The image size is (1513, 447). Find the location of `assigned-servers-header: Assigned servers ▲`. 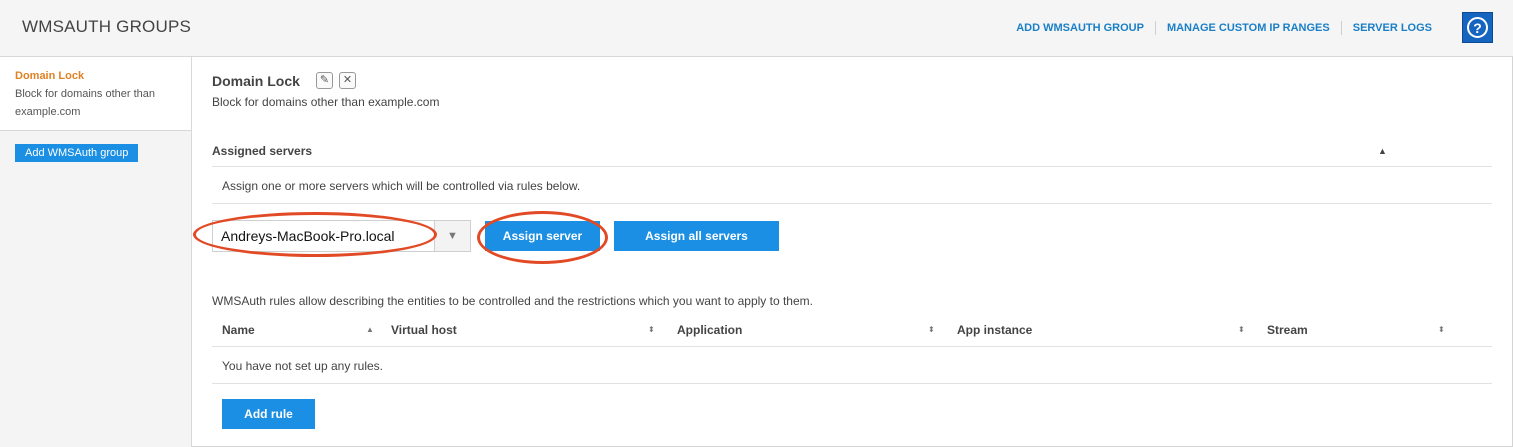

assigned-servers-header: Assigned servers ▲ is located at coordinates (852, 153).